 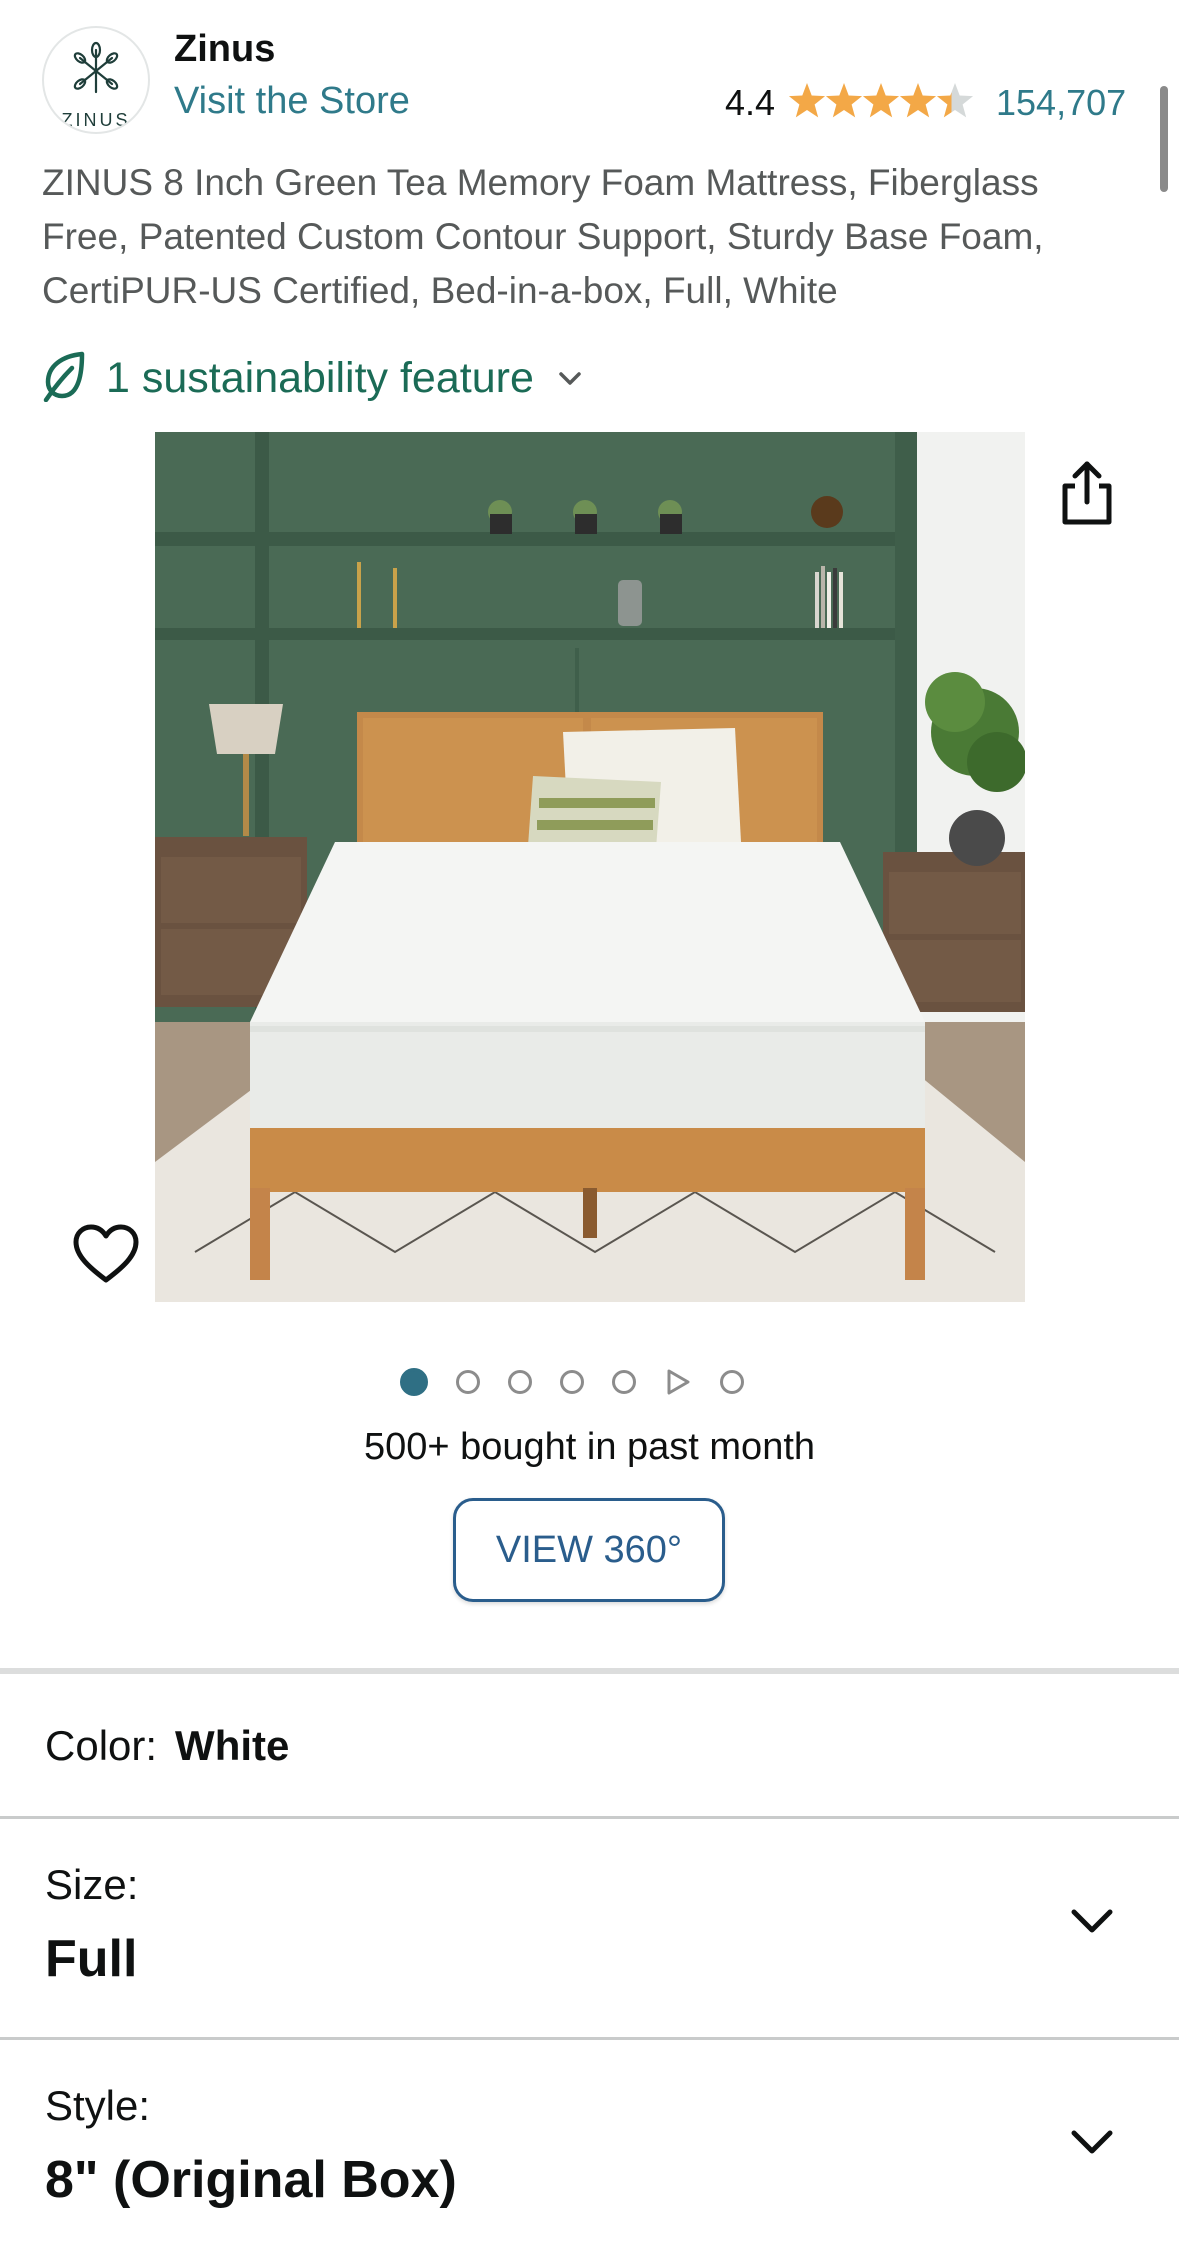 What do you see at coordinates (590, 1382) in the screenshot?
I see `image-carousel-indicator` at bounding box center [590, 1382].